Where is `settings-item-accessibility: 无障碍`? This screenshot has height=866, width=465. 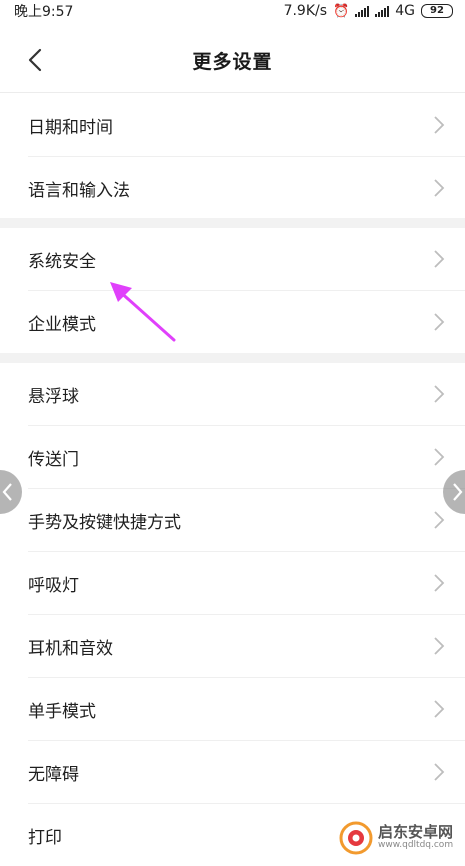
settings-item-accessibility: 无障碍 is located at coordinates (232, 772).